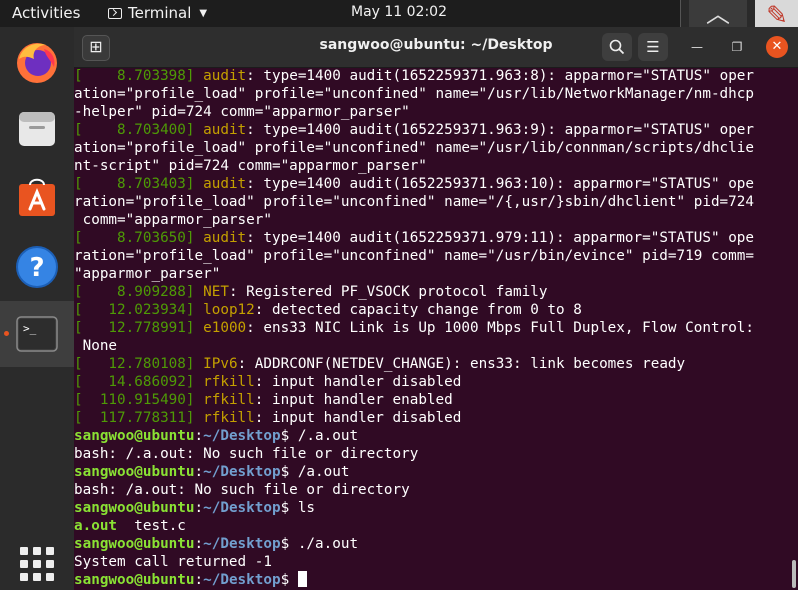 Image resolution: width=798 pixels, height=590 pixels. I want to click on close-button: ✕, so click(777, 47).